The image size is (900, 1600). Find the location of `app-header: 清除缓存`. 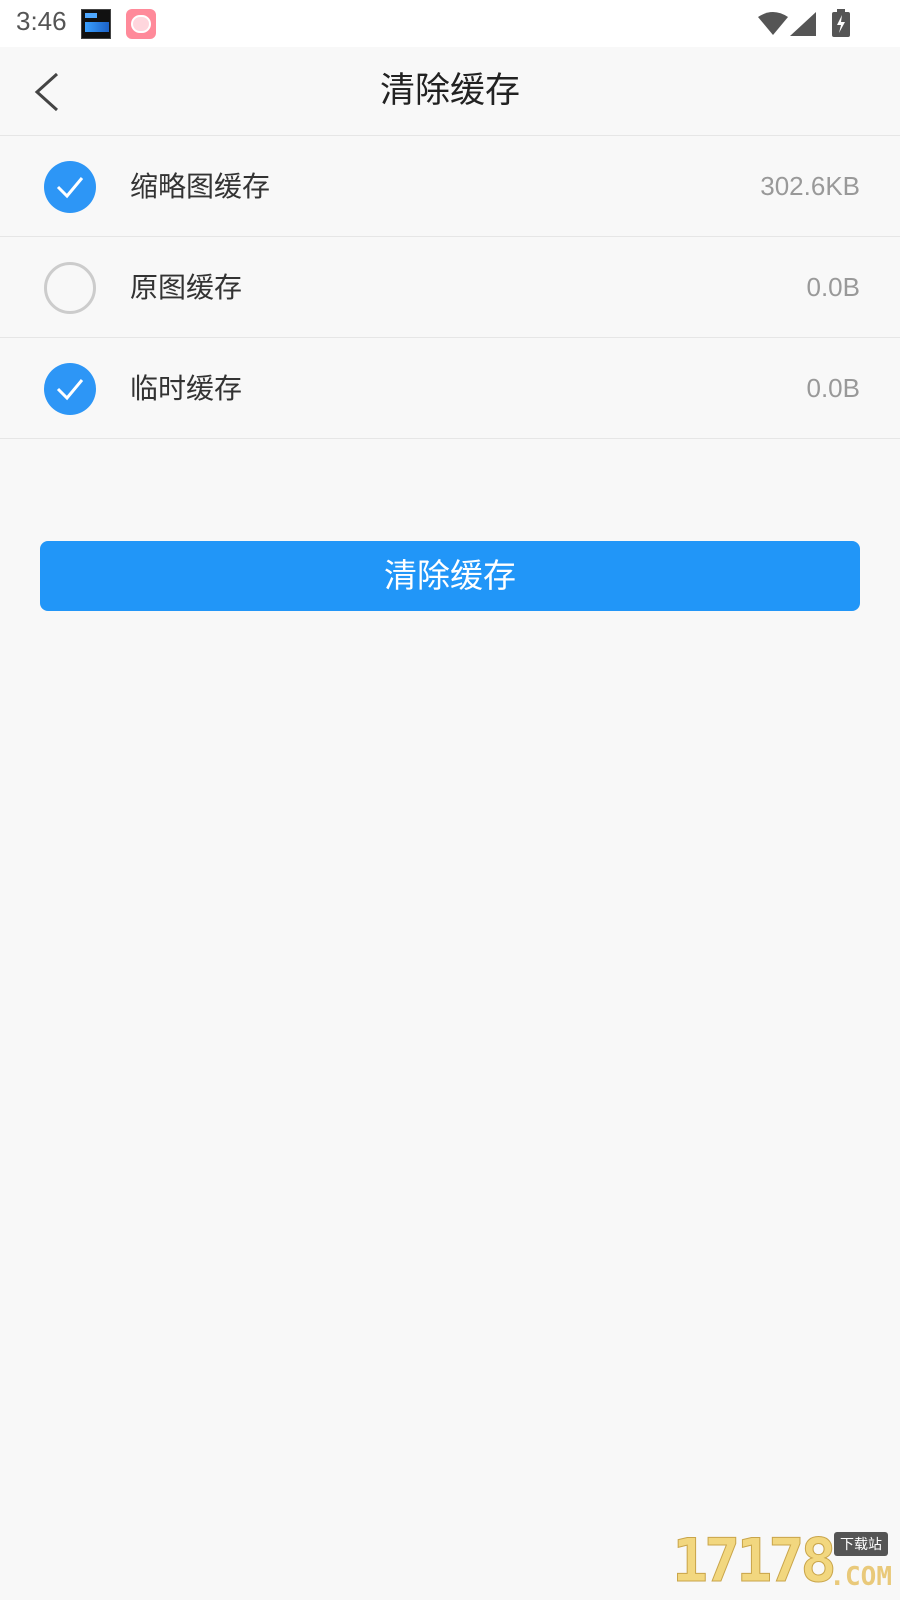

app-header: 清除缓存 is located at coordinates (450, 91).